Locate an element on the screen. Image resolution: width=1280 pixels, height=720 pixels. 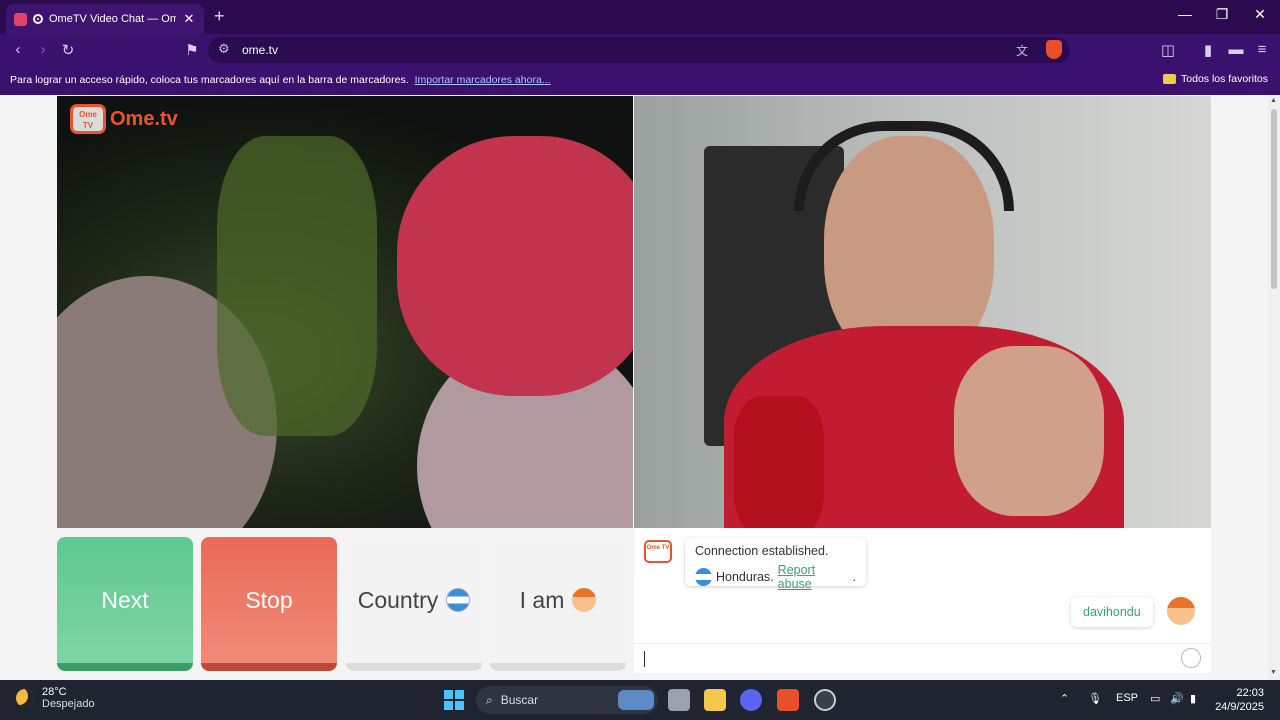
recording-icon is located at coordinates (38, 19).